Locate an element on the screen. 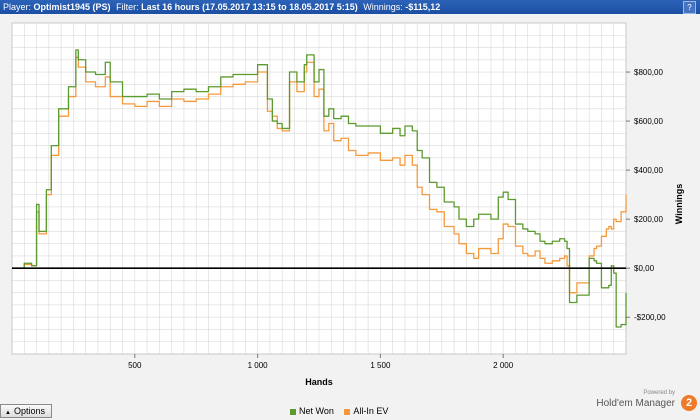 This screenshot has width=700, height=420. y-tick-label: $800,00 is located at coordinates (648, 72).